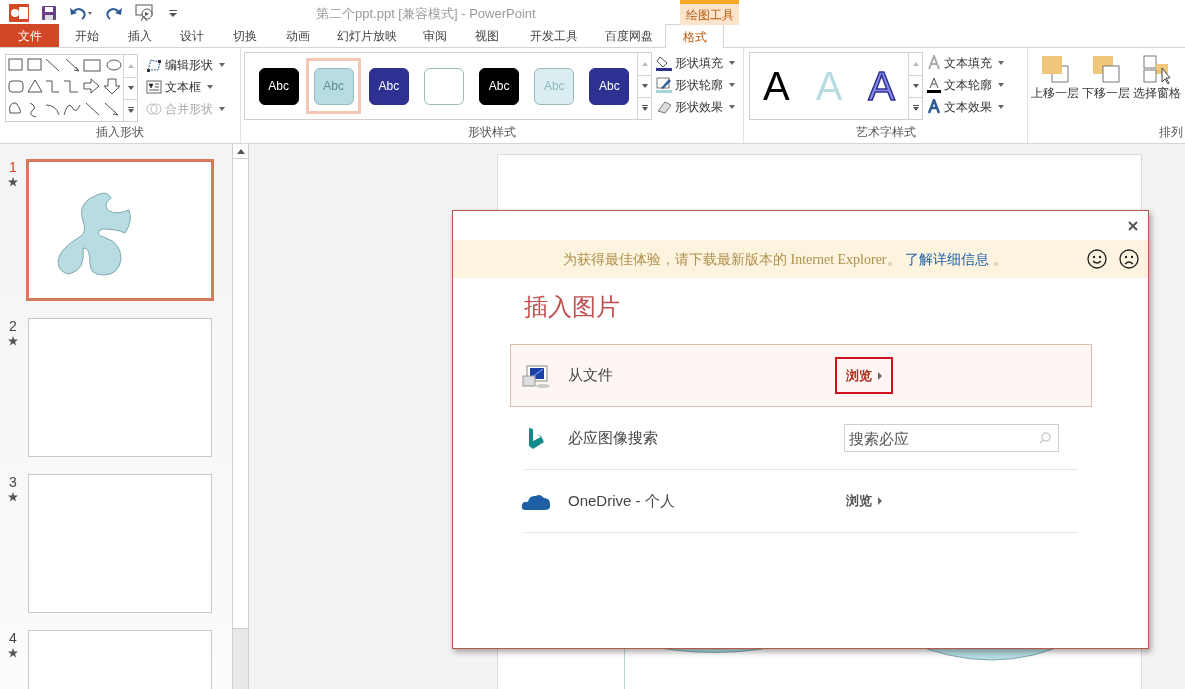  I want to click on slide-number: 2, so click(13, 326).